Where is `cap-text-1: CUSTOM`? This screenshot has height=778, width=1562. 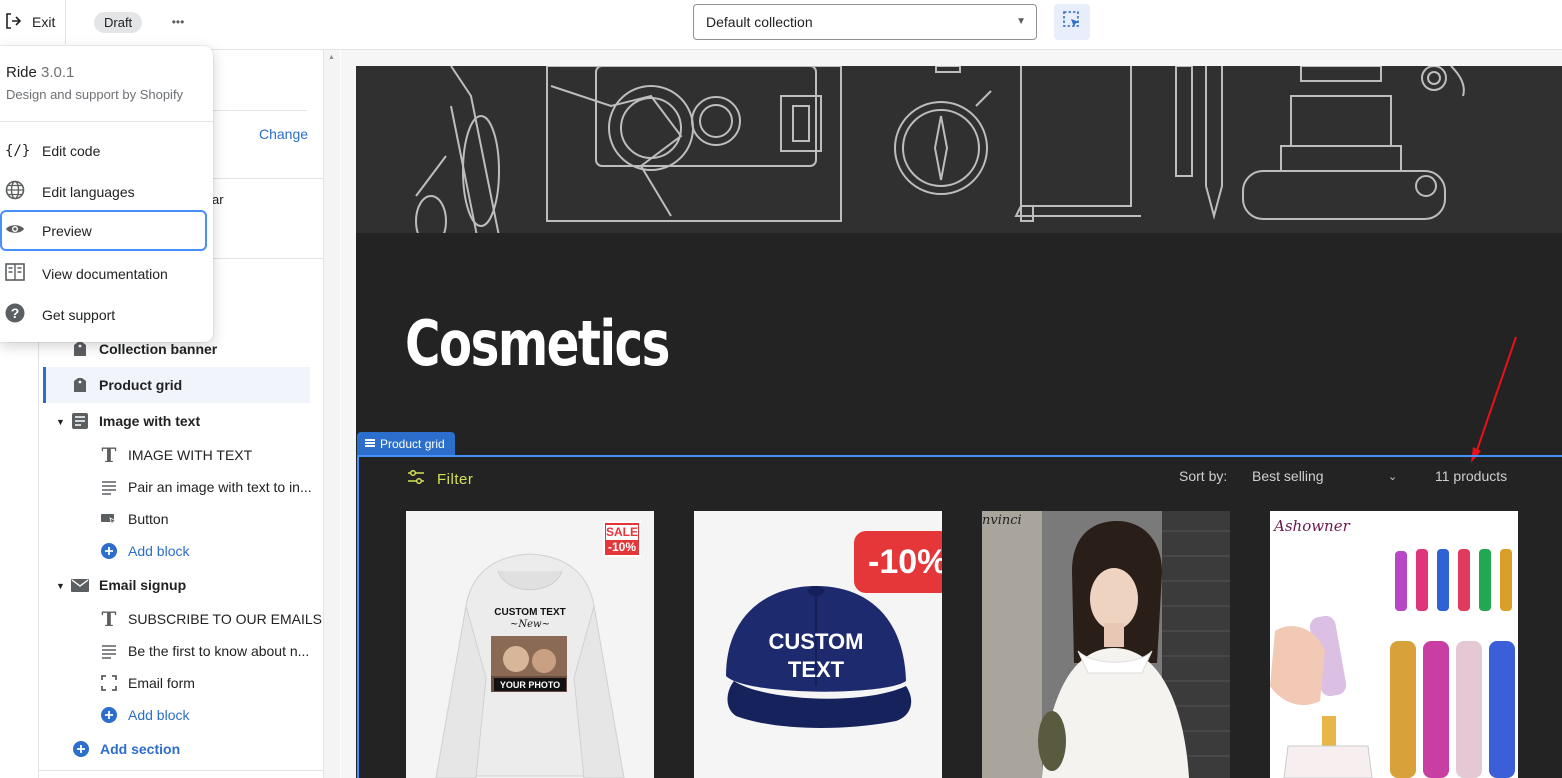
cap-text-1: CUSTOM is located at coordinates (816, 641).